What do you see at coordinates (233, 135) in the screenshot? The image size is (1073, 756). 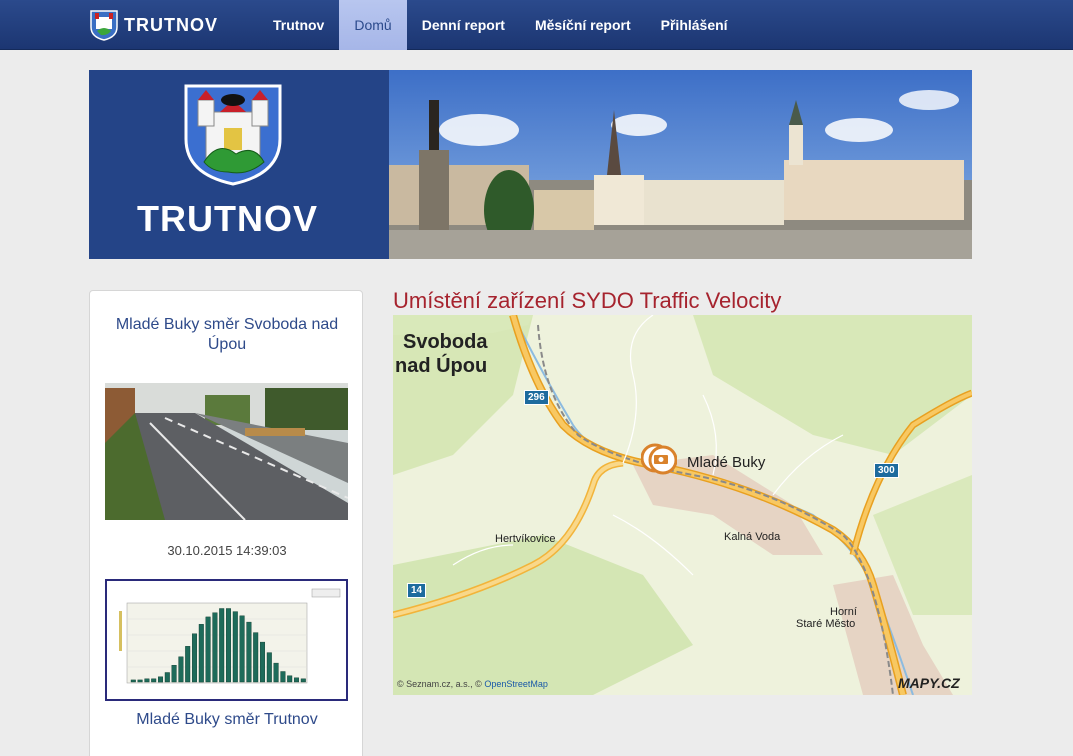 I see `city-crest-icon` at bounding box center [233, 135].